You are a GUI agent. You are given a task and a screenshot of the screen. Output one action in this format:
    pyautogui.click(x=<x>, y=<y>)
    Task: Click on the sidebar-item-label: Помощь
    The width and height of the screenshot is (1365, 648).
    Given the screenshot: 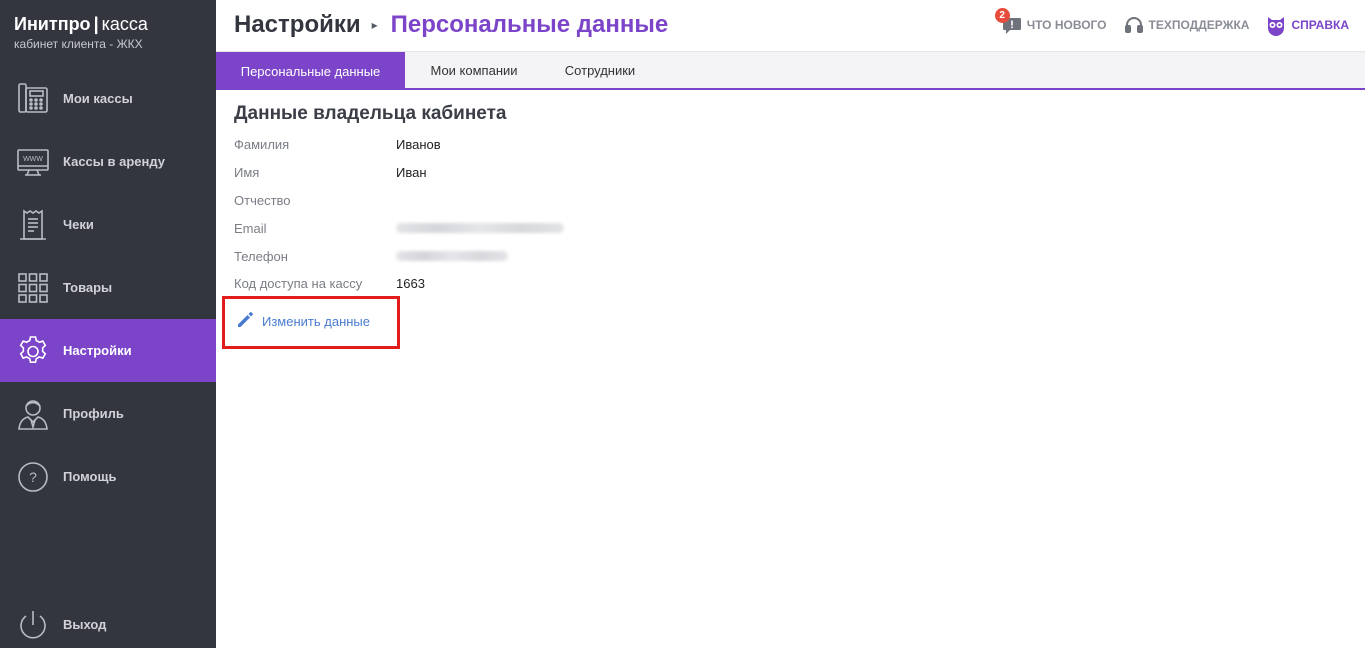 What is the action you would take?
    pyautogui.click(x=90, y=476)
    